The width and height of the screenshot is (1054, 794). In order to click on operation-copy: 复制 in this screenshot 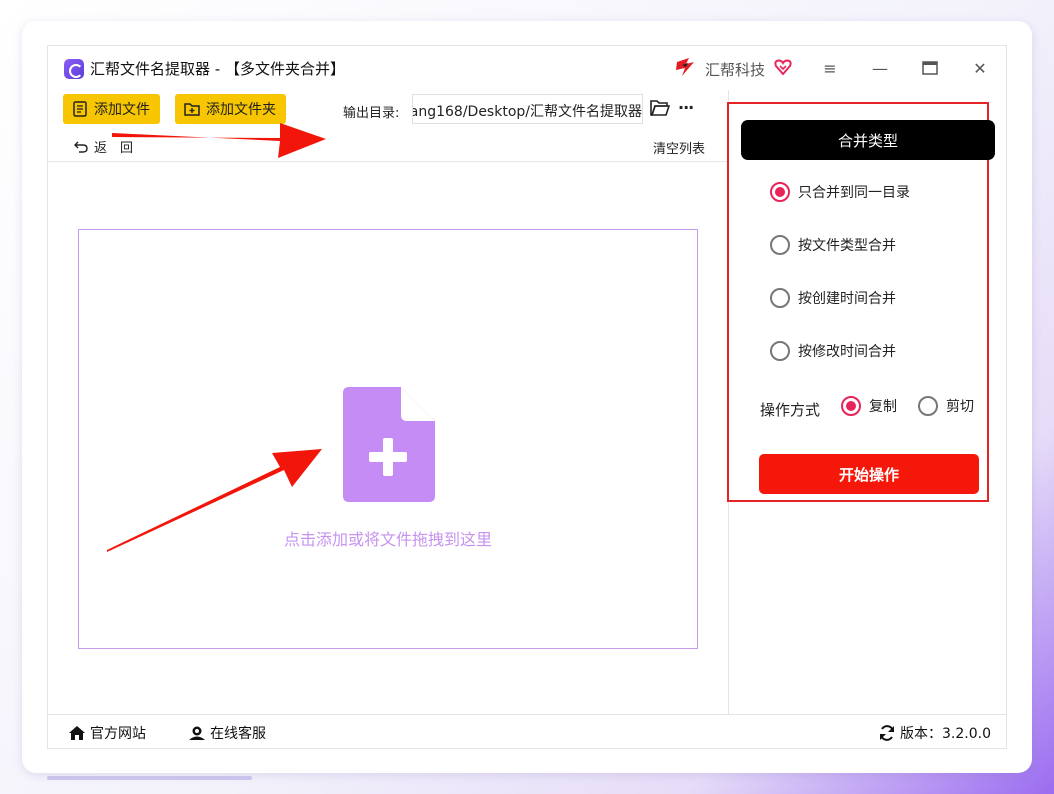, I will do `click(869, 406)`.